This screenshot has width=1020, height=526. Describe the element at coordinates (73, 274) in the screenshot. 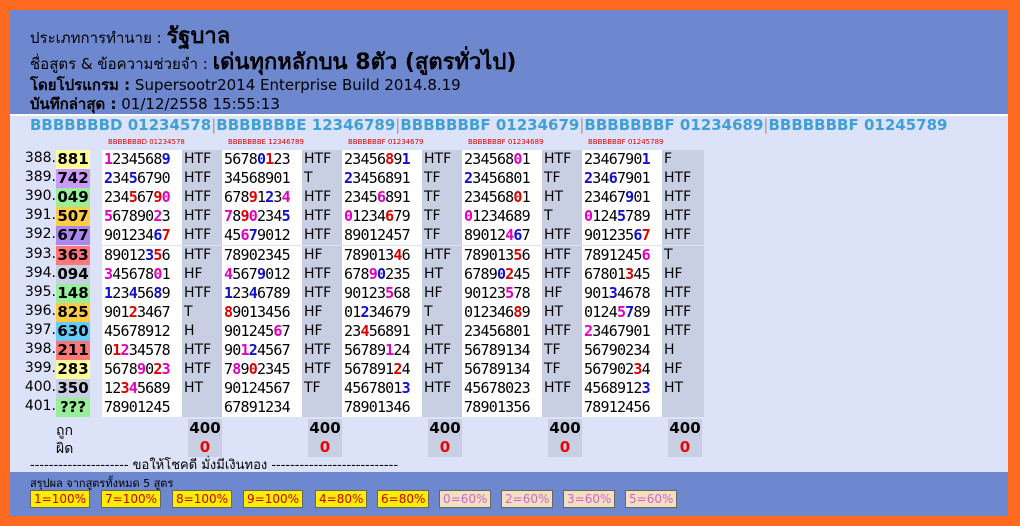

I see `draw-result: 094` at that location.